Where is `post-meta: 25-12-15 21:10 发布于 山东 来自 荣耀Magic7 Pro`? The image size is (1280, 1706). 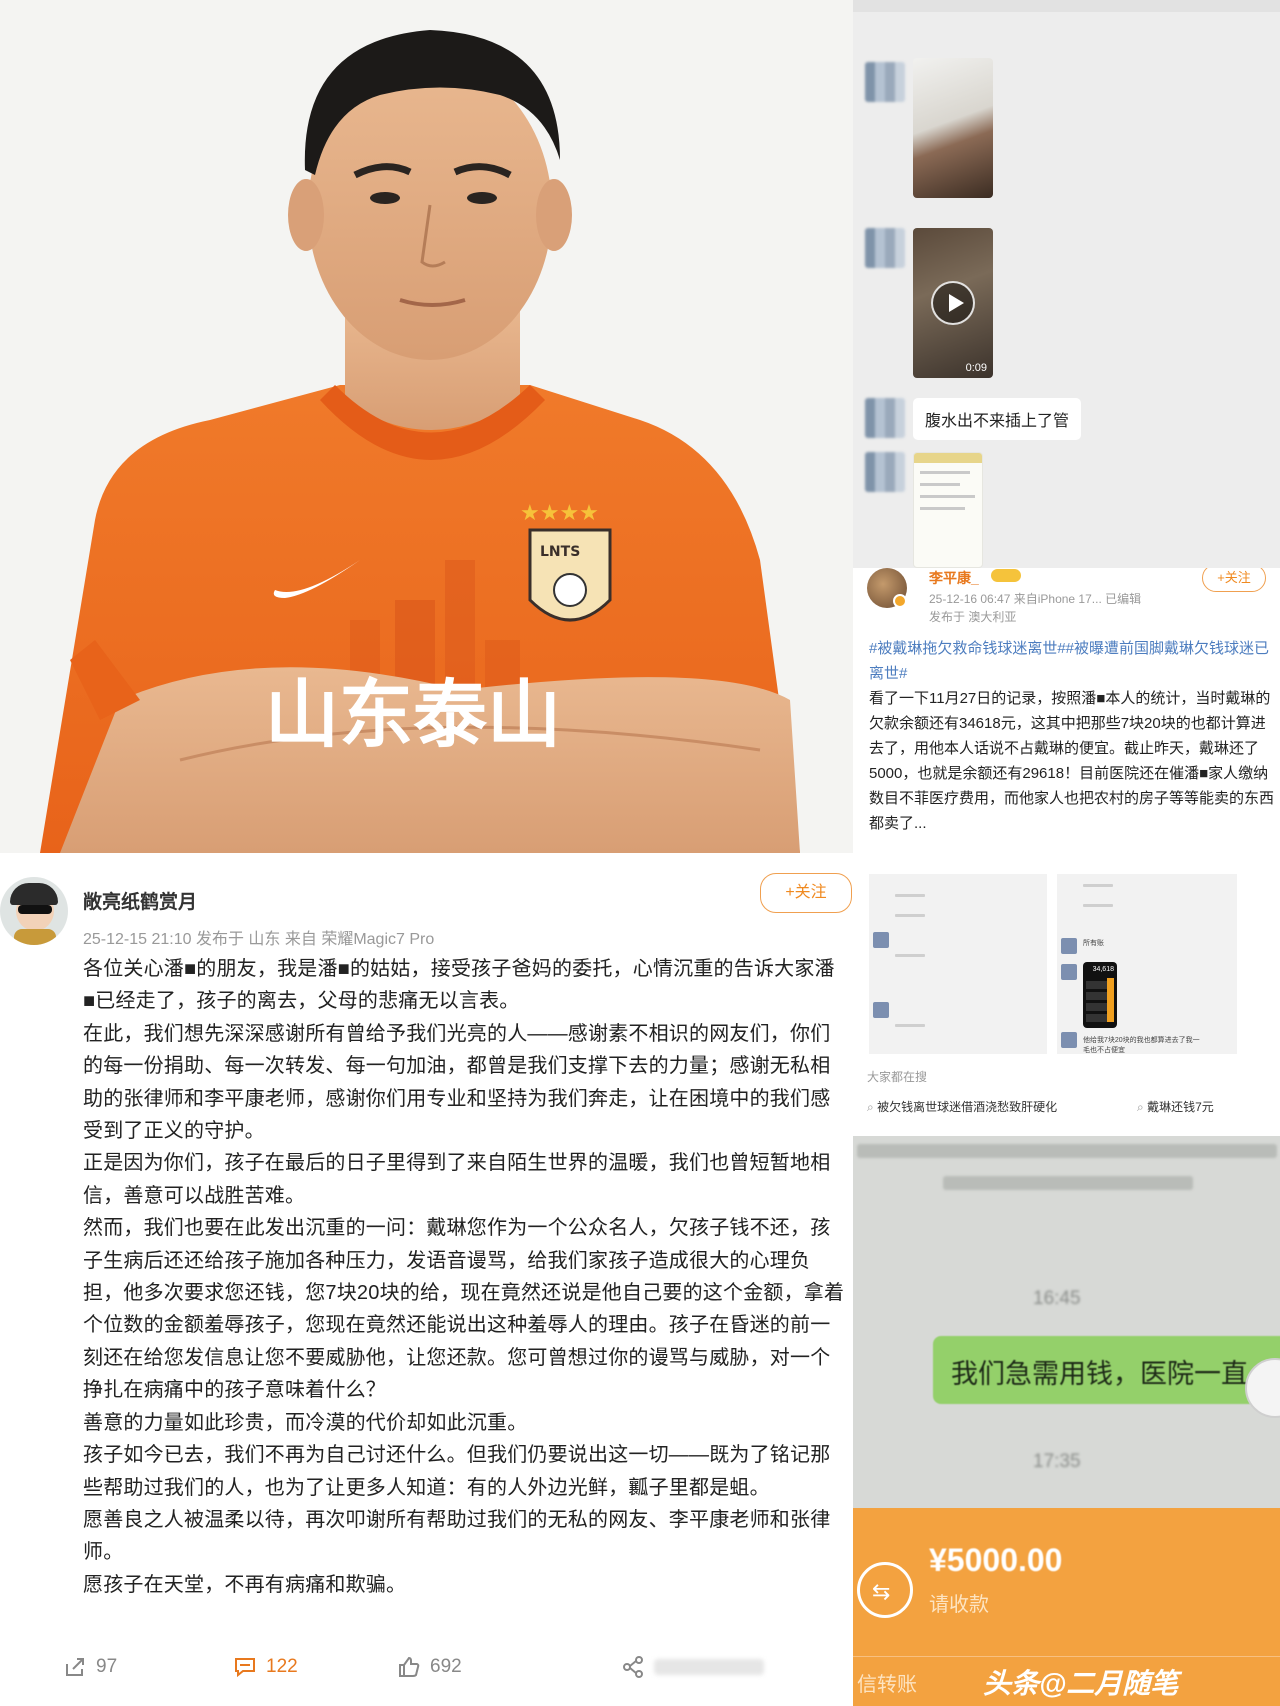 post-meta: 25-12-15 21:10 发布于 山东 来自 荣耀Magic7 Pro is located at coordinates (259, 939).